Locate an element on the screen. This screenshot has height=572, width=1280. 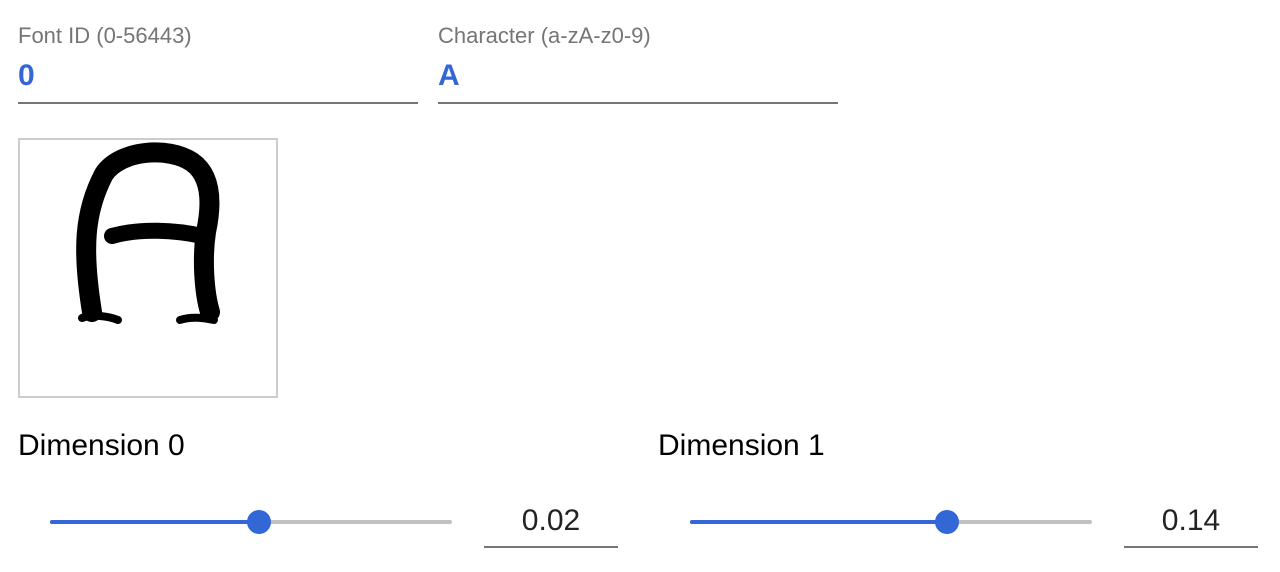
glyph-image is located at coordinates (148, 233).